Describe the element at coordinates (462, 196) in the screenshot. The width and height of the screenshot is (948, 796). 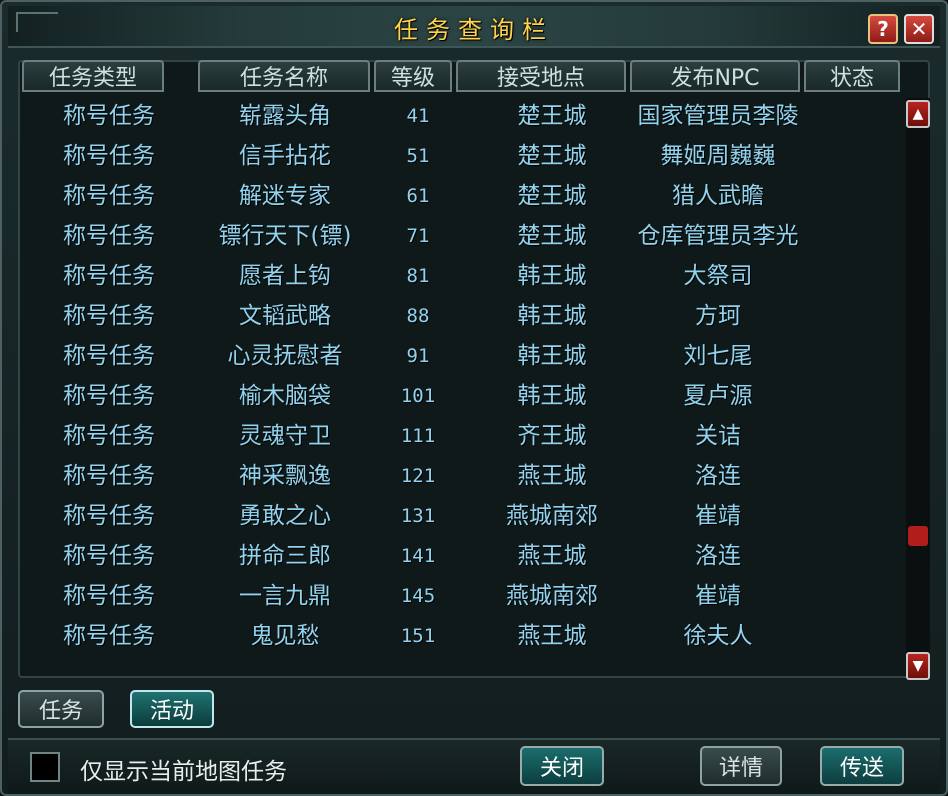
I see `table-row: 称号任务 解迷专家 61 楚王城 猎人武瞻` at that location.